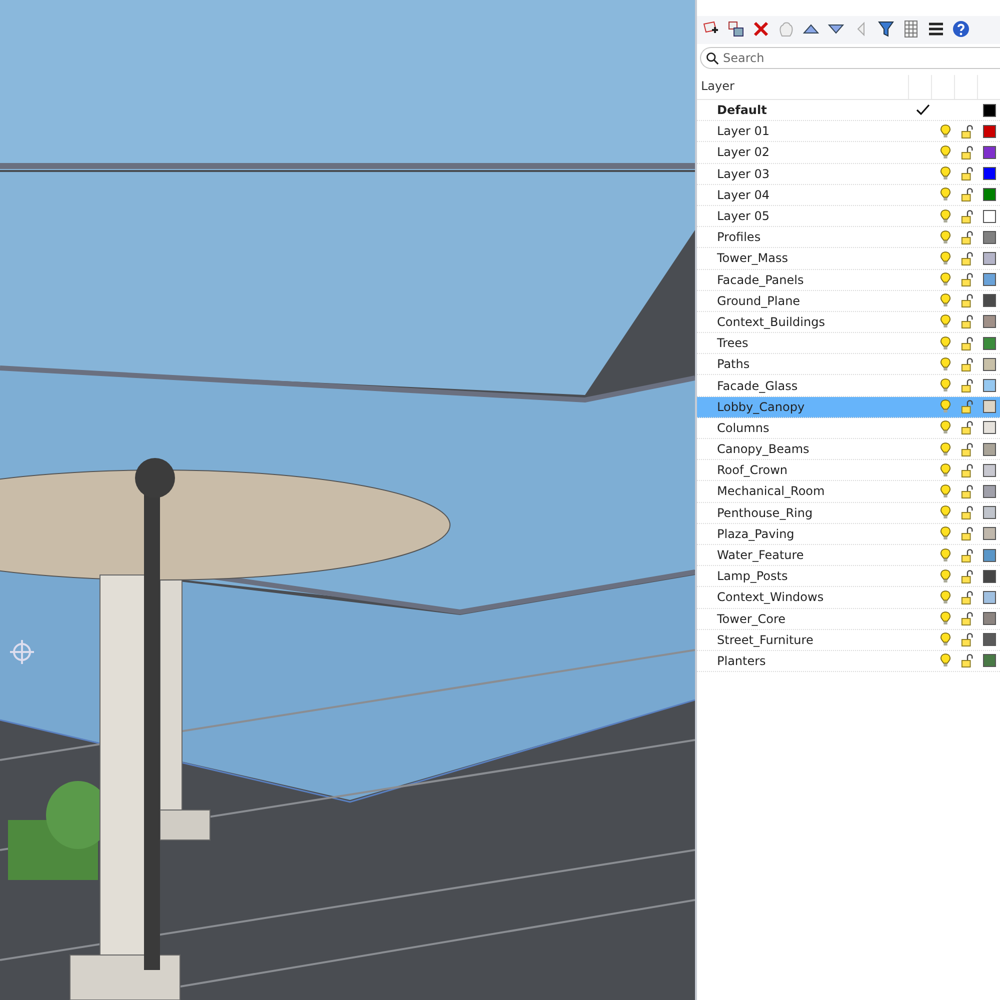 The width and height of the screenshot is (1000, 1000). What do you see at coordinates (848, 174) in the screenshot?
I see `layer-row: Layer 03` at bounding box center [848, 174].